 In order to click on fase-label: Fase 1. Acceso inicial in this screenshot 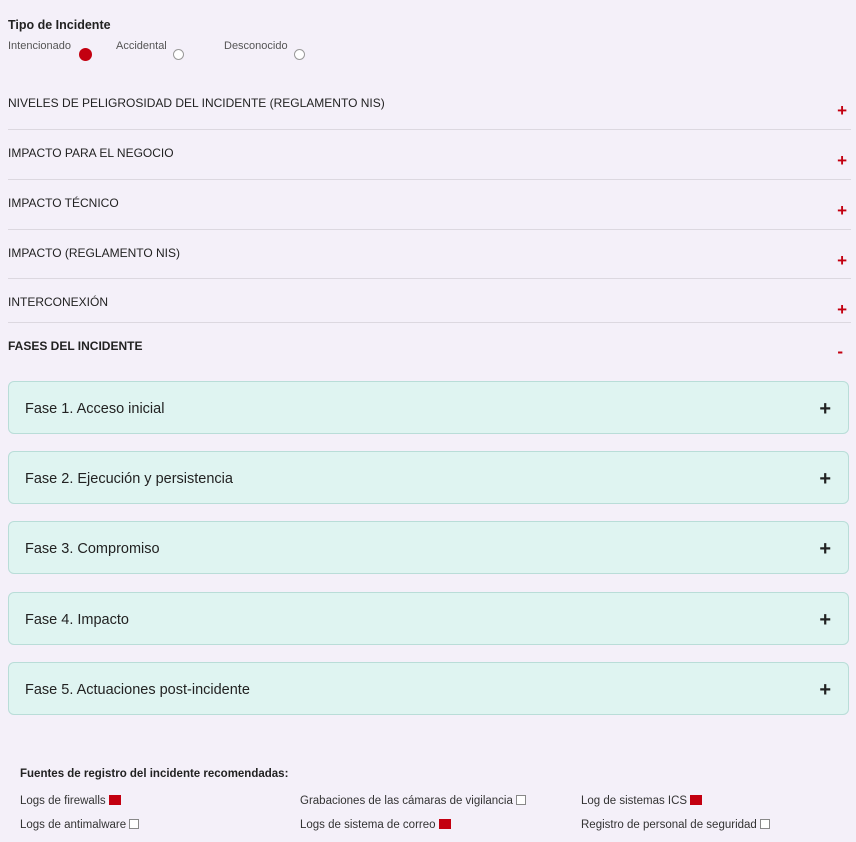, I will do `click(95, 409)`.